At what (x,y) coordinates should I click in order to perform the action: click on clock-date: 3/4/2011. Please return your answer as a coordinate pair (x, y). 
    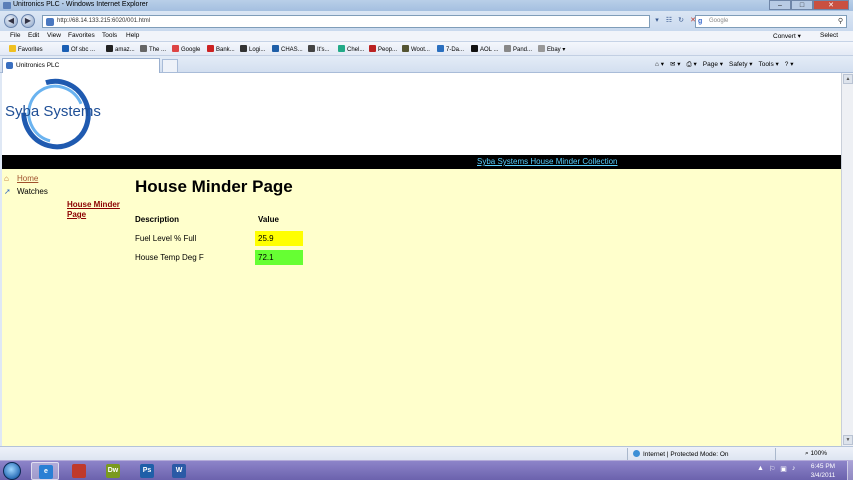
    Looking at the image, I should click on (823, 475).